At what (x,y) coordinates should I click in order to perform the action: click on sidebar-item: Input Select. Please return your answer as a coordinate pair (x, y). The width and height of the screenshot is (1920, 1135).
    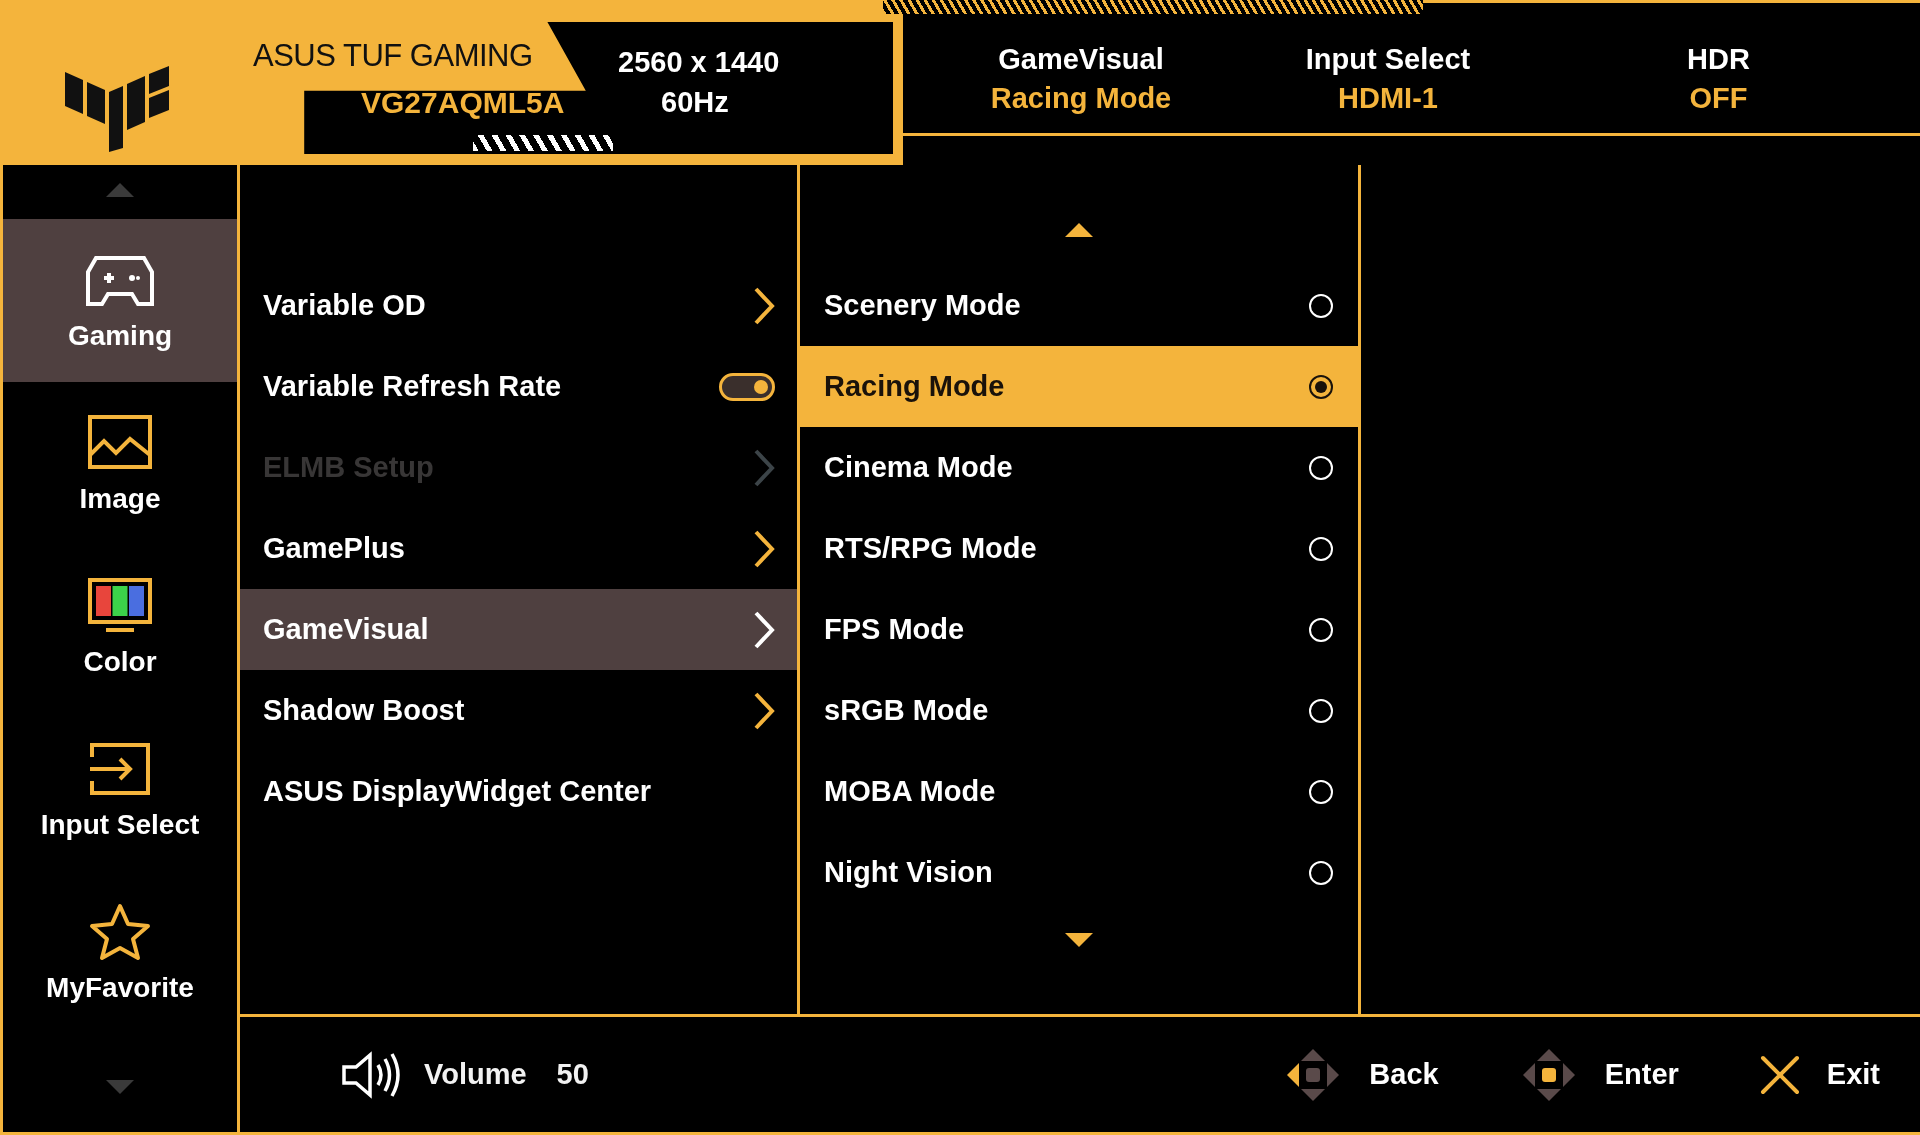
    Looking at the image, I should click on (120, 789).